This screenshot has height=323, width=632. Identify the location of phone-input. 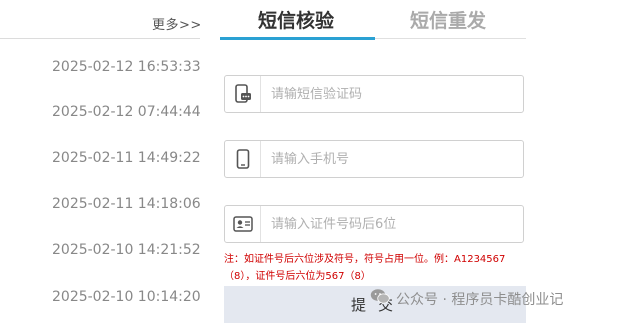
(392, 159).